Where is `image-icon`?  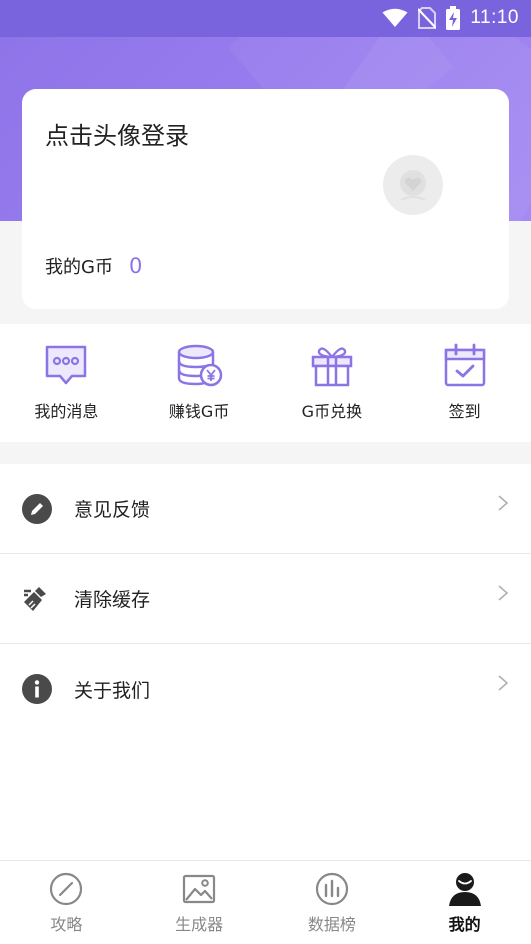 image-icon is located at coordinates (199, 889).